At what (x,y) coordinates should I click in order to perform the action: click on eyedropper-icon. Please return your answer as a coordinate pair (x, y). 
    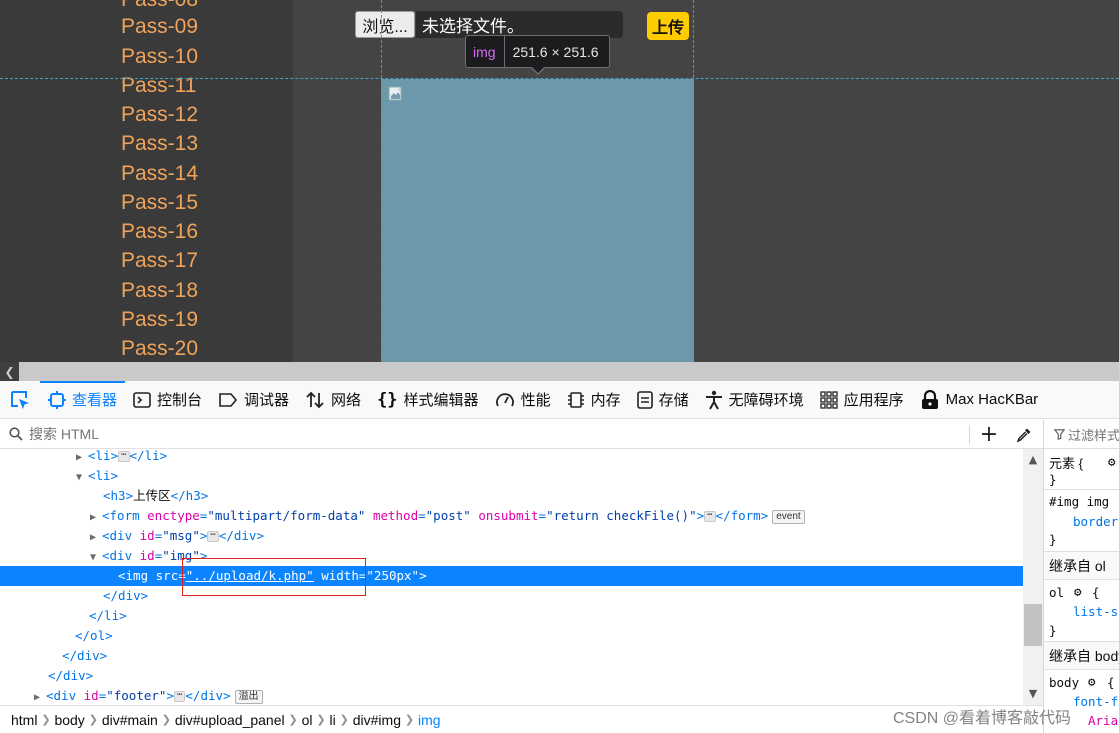
    Looking at the image, I should click on (1024, 434).